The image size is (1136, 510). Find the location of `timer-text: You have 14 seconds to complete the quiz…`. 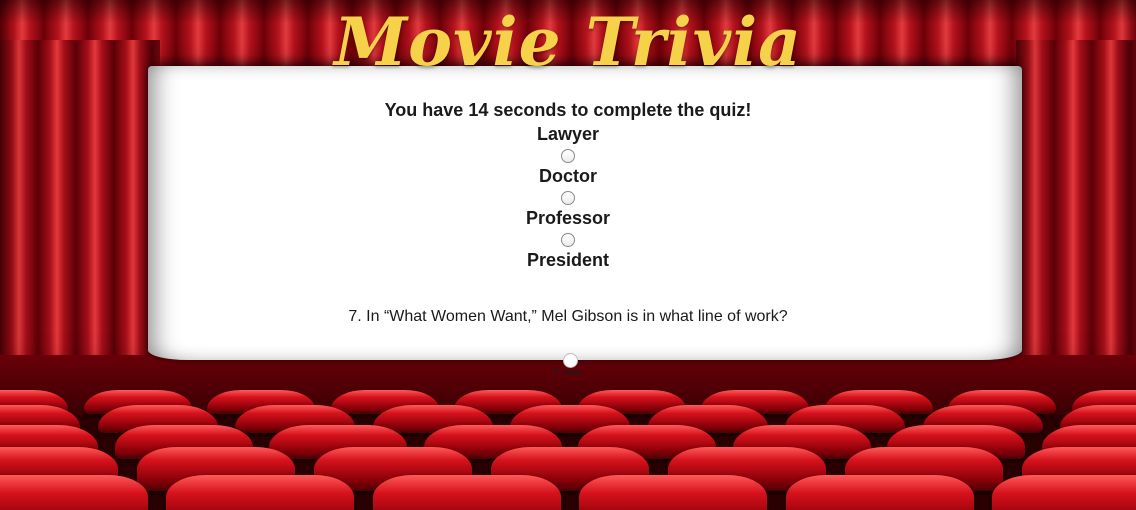

timer-text: You have 14 seconds to complete the quiz… is located at coordinates (568, 110).